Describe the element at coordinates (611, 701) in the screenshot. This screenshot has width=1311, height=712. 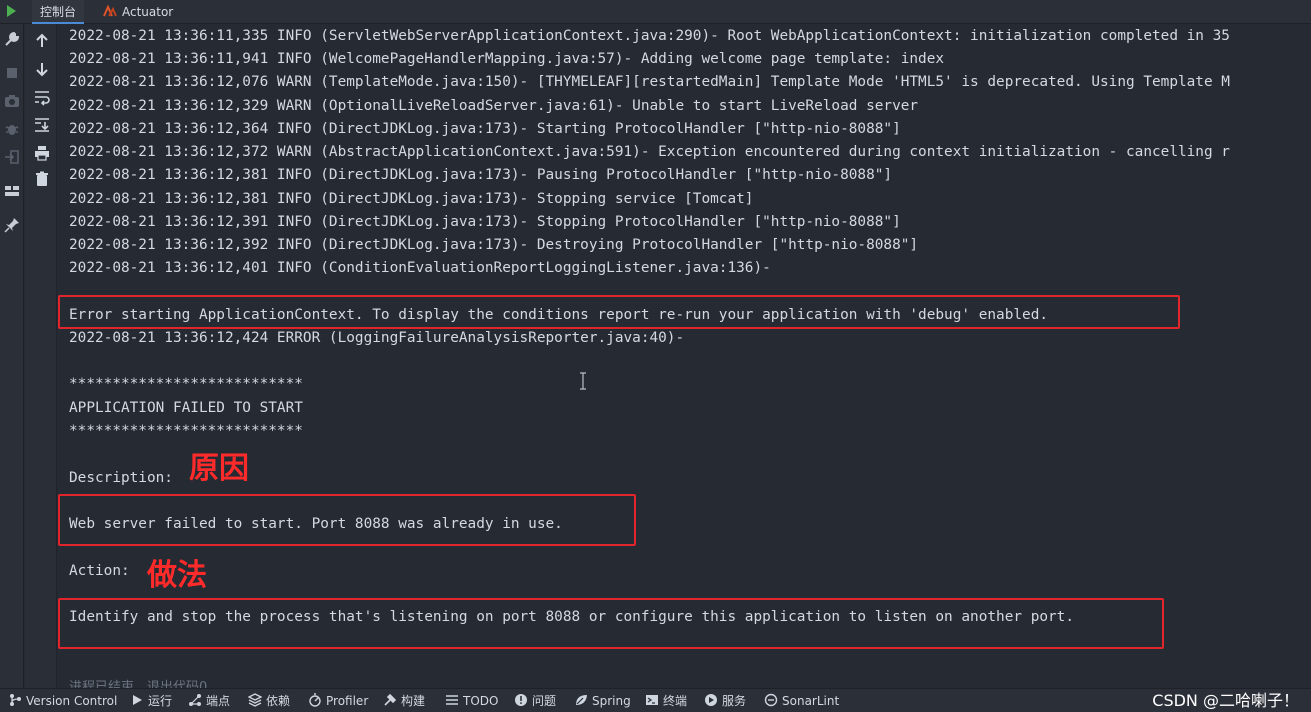
I see `toolbar-label: Spring` at that location.